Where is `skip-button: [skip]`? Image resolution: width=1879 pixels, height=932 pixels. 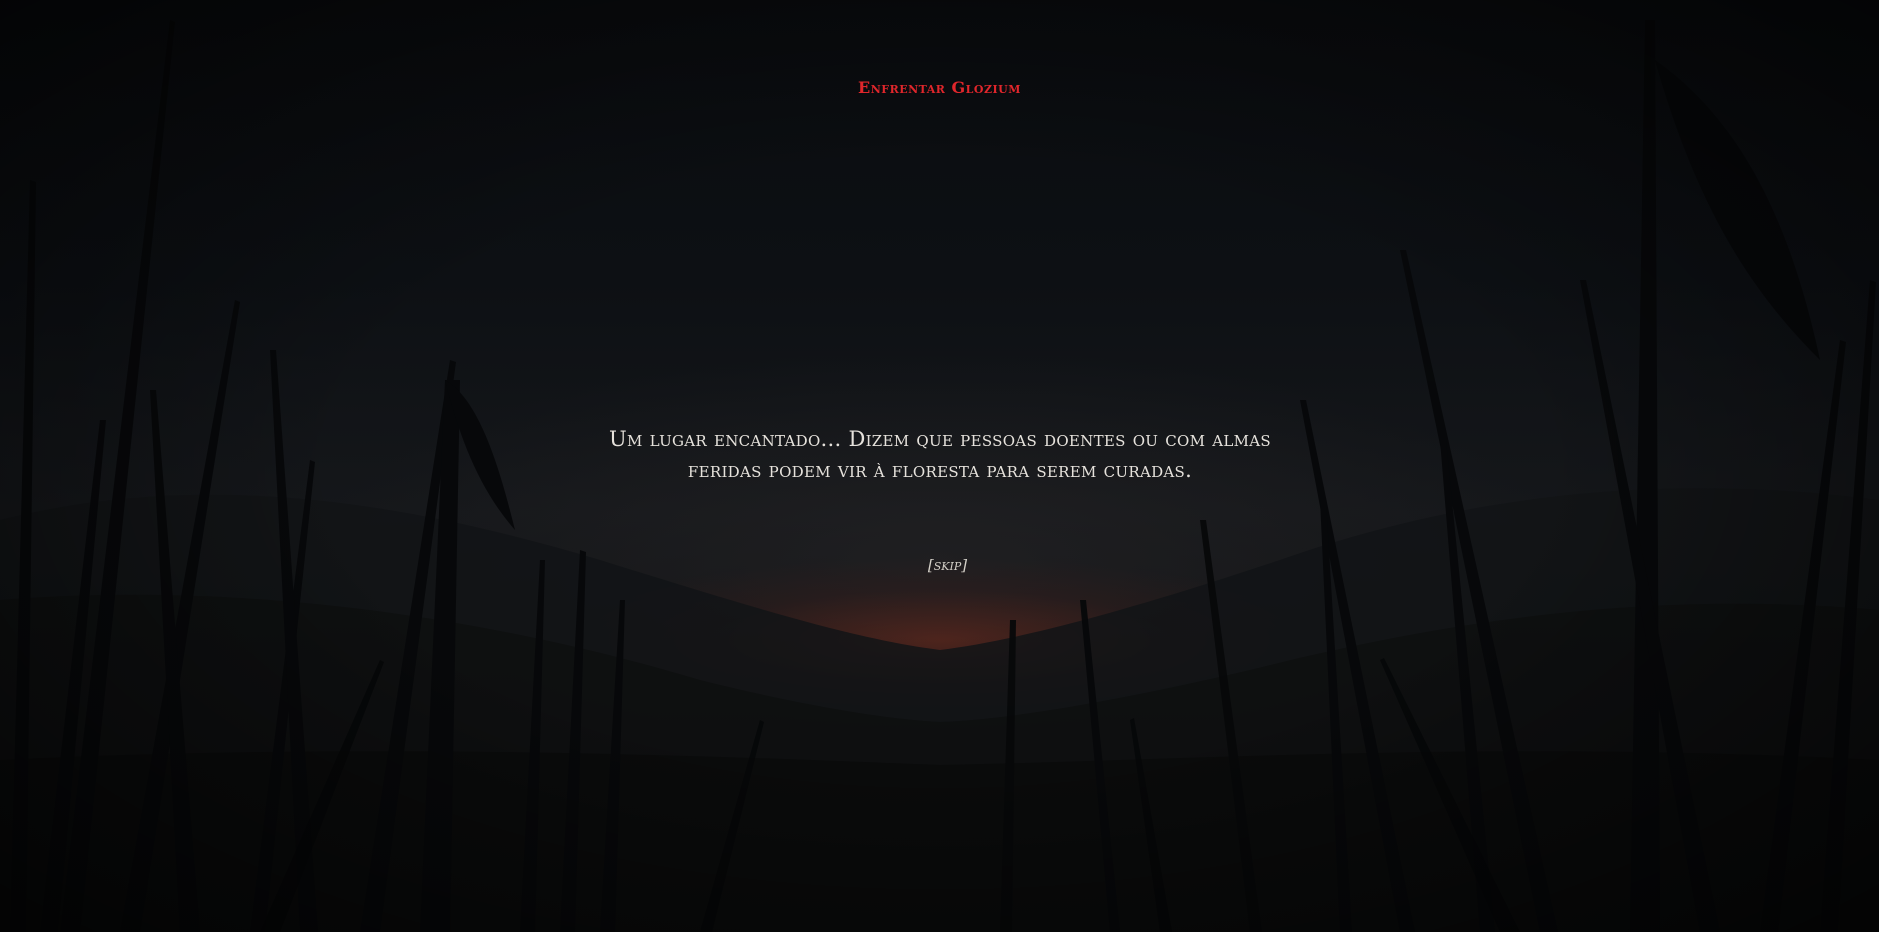 skip-button: [skip] is located at coordinates (939, 565).